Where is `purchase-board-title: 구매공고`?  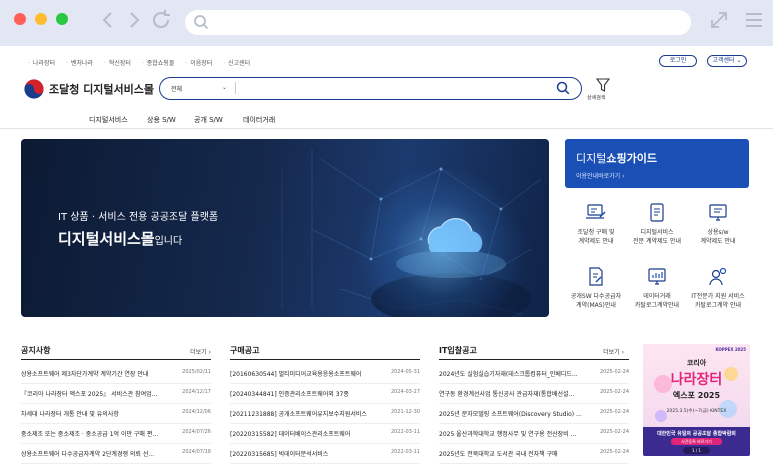 purchase-board-title: 구매공고 is located at coordinates (245, 350).